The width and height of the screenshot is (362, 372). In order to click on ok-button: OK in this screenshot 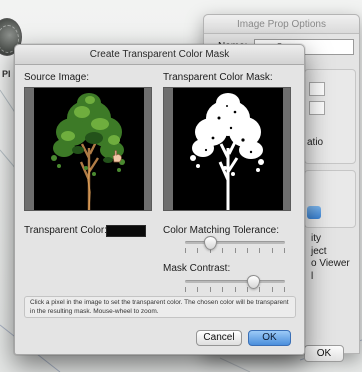, I will do `click(269, 338)`.